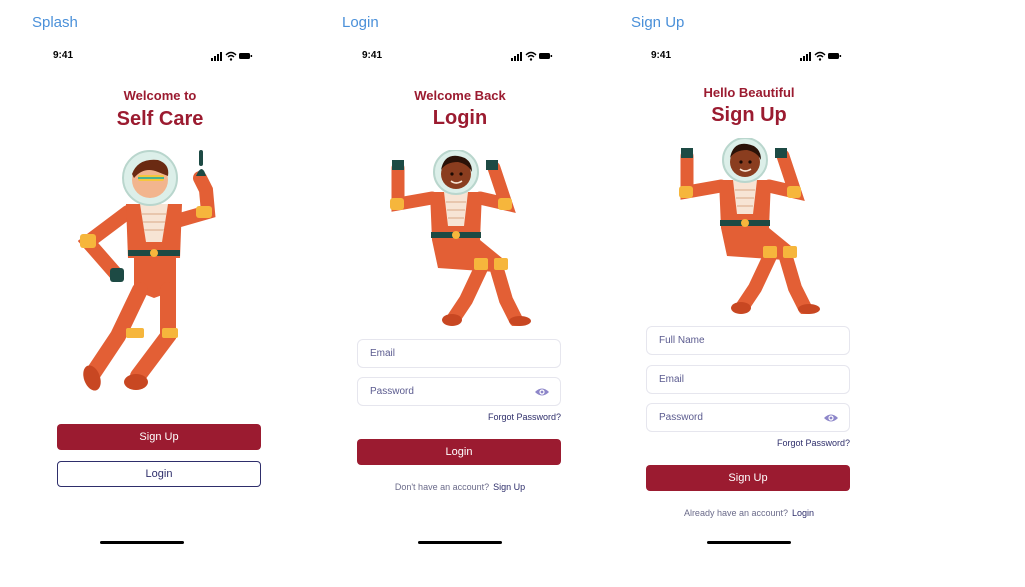 The width and height of the screenshot is (1025, 587). Describe the element at coordinates (55, 22) in the screenshot. I see `frame-label-splash: Splash` at that location.